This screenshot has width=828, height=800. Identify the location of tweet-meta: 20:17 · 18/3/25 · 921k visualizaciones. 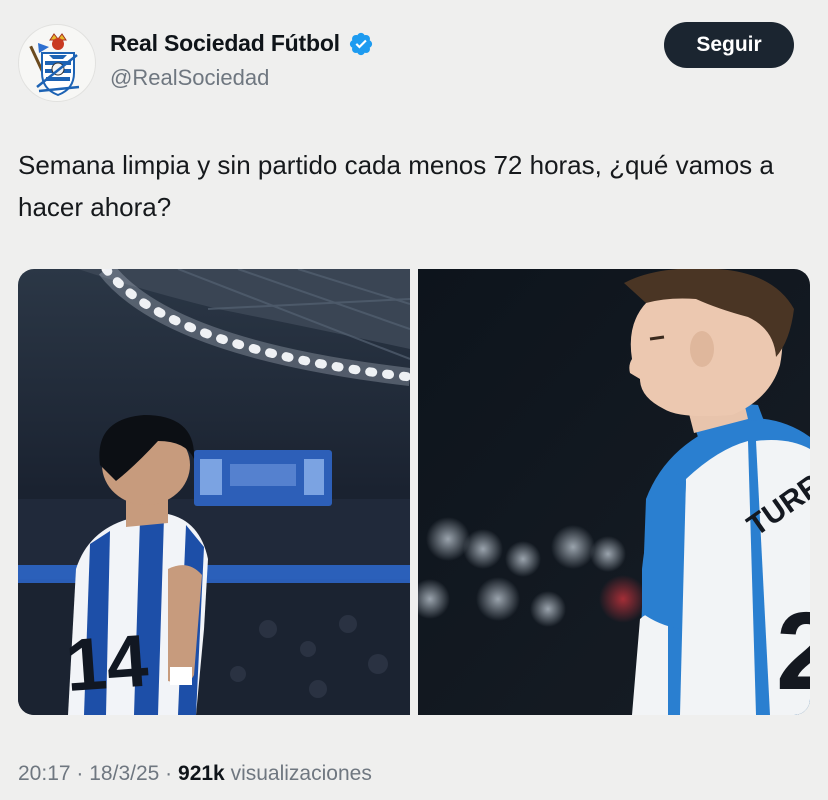
(195, 774).